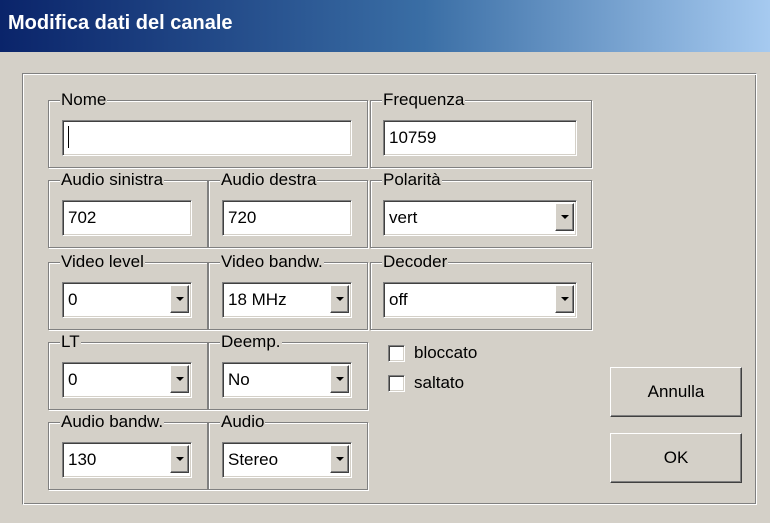 The image size is (770, 523). Describe the element at coordinates (73, 299) in the screenshot. I see `video-level-value: 0` at that location.